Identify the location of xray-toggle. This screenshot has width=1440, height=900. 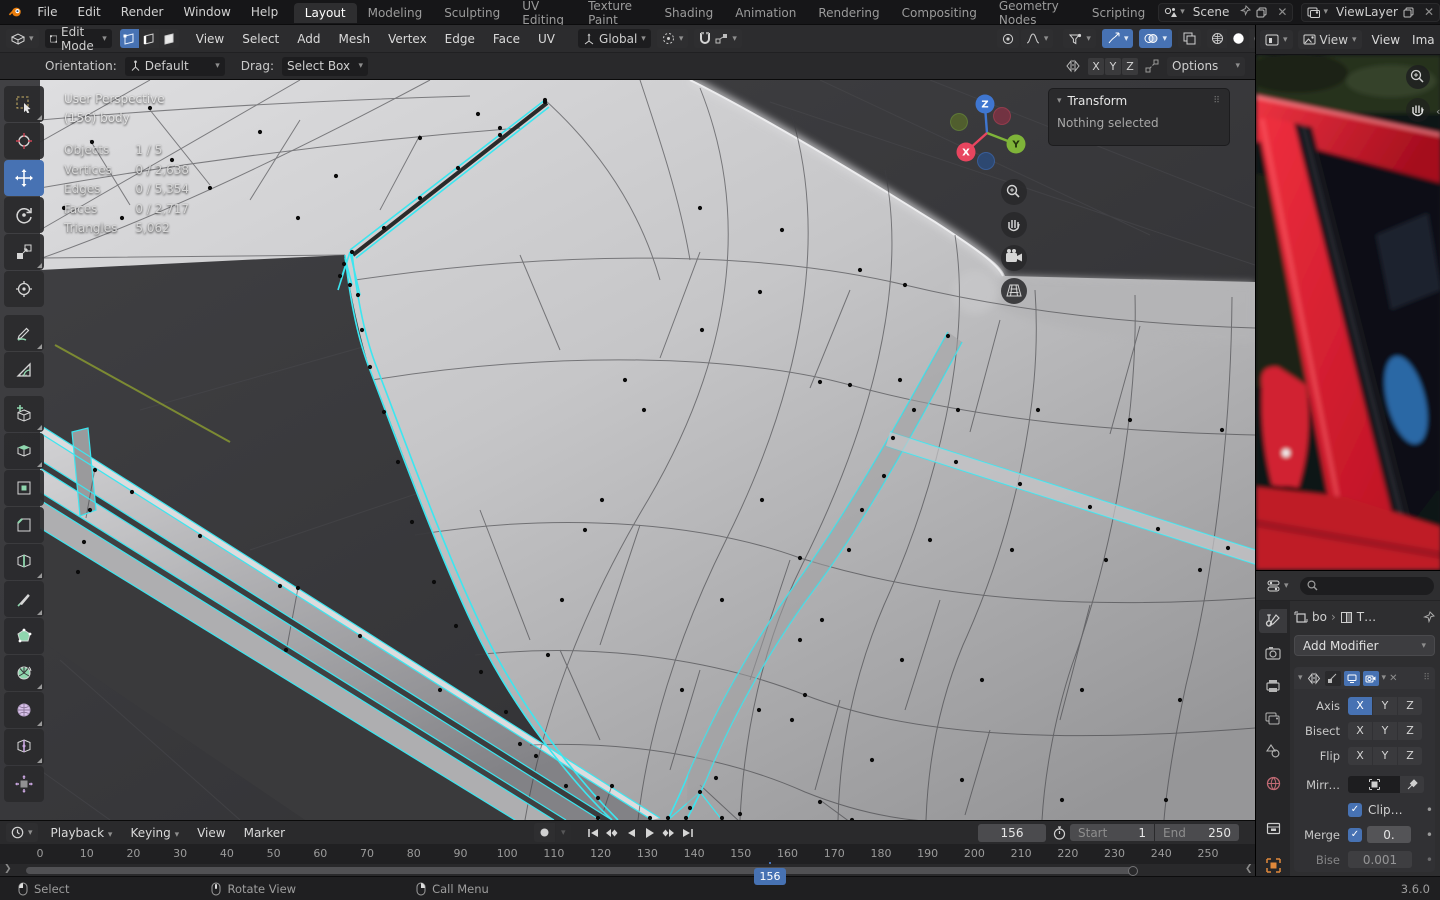
(1190, 38).